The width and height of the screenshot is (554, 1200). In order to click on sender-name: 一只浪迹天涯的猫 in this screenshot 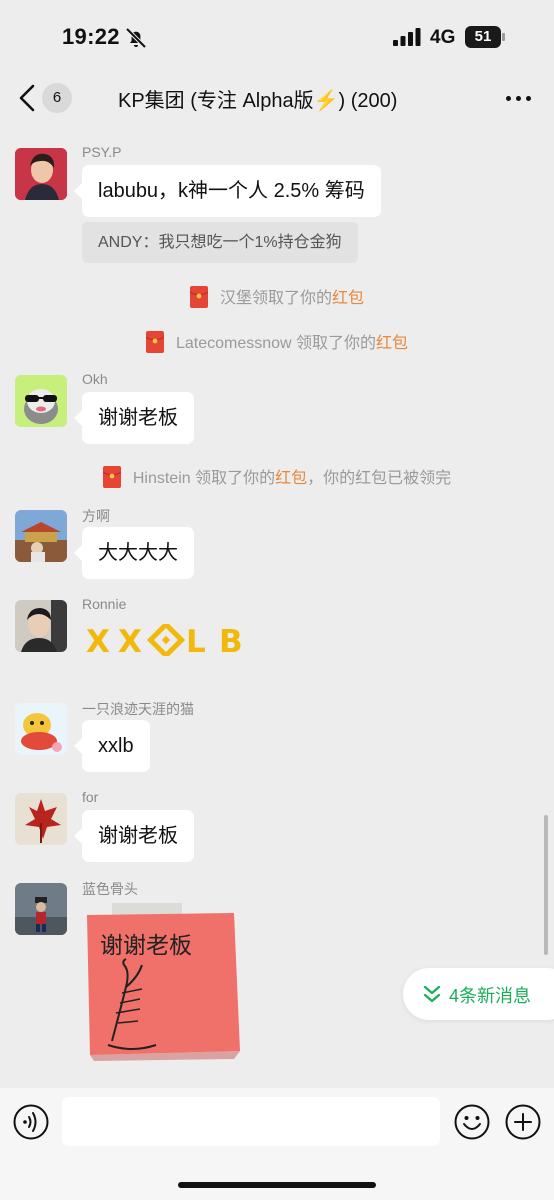, I will do `click(138, 709)`.